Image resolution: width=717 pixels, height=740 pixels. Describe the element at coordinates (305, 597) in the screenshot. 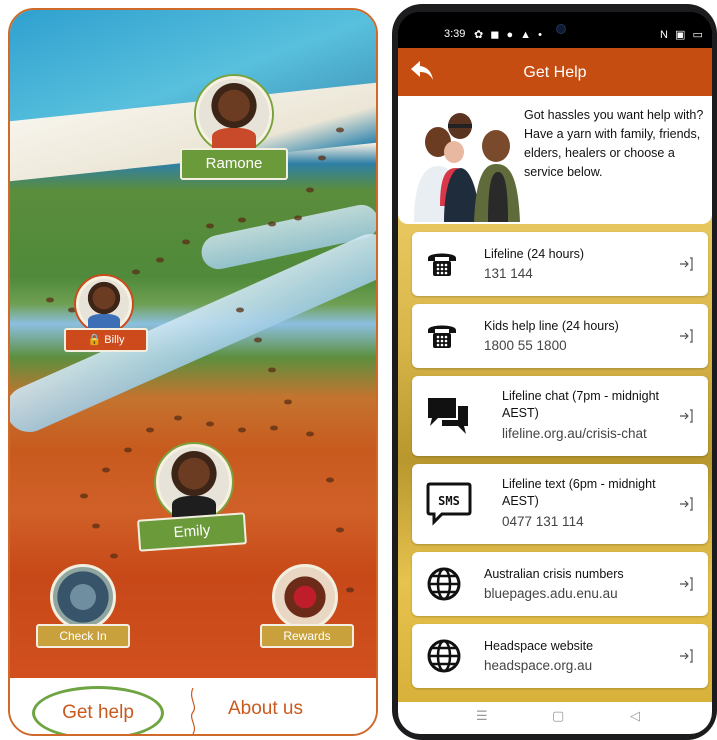

I see `rewards-image` at that location.